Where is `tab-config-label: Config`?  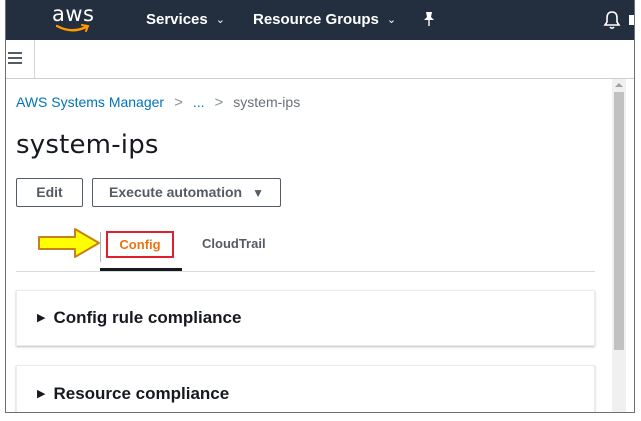
tab-config-label: Config is located at coordinates (140, 244).